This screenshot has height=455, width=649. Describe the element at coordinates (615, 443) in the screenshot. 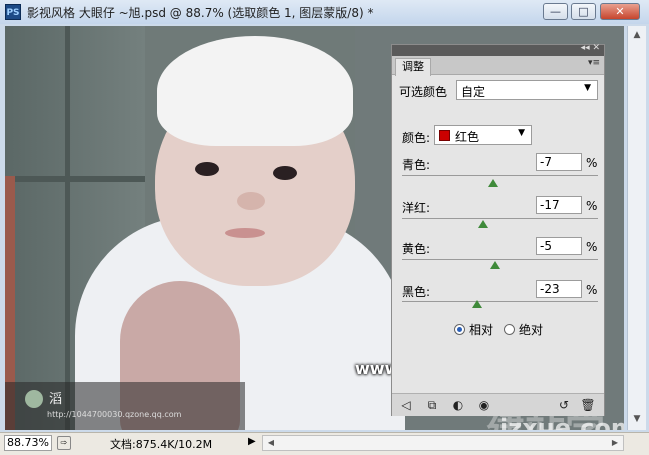

I see `scroll-right-icon: ▶` at that location.